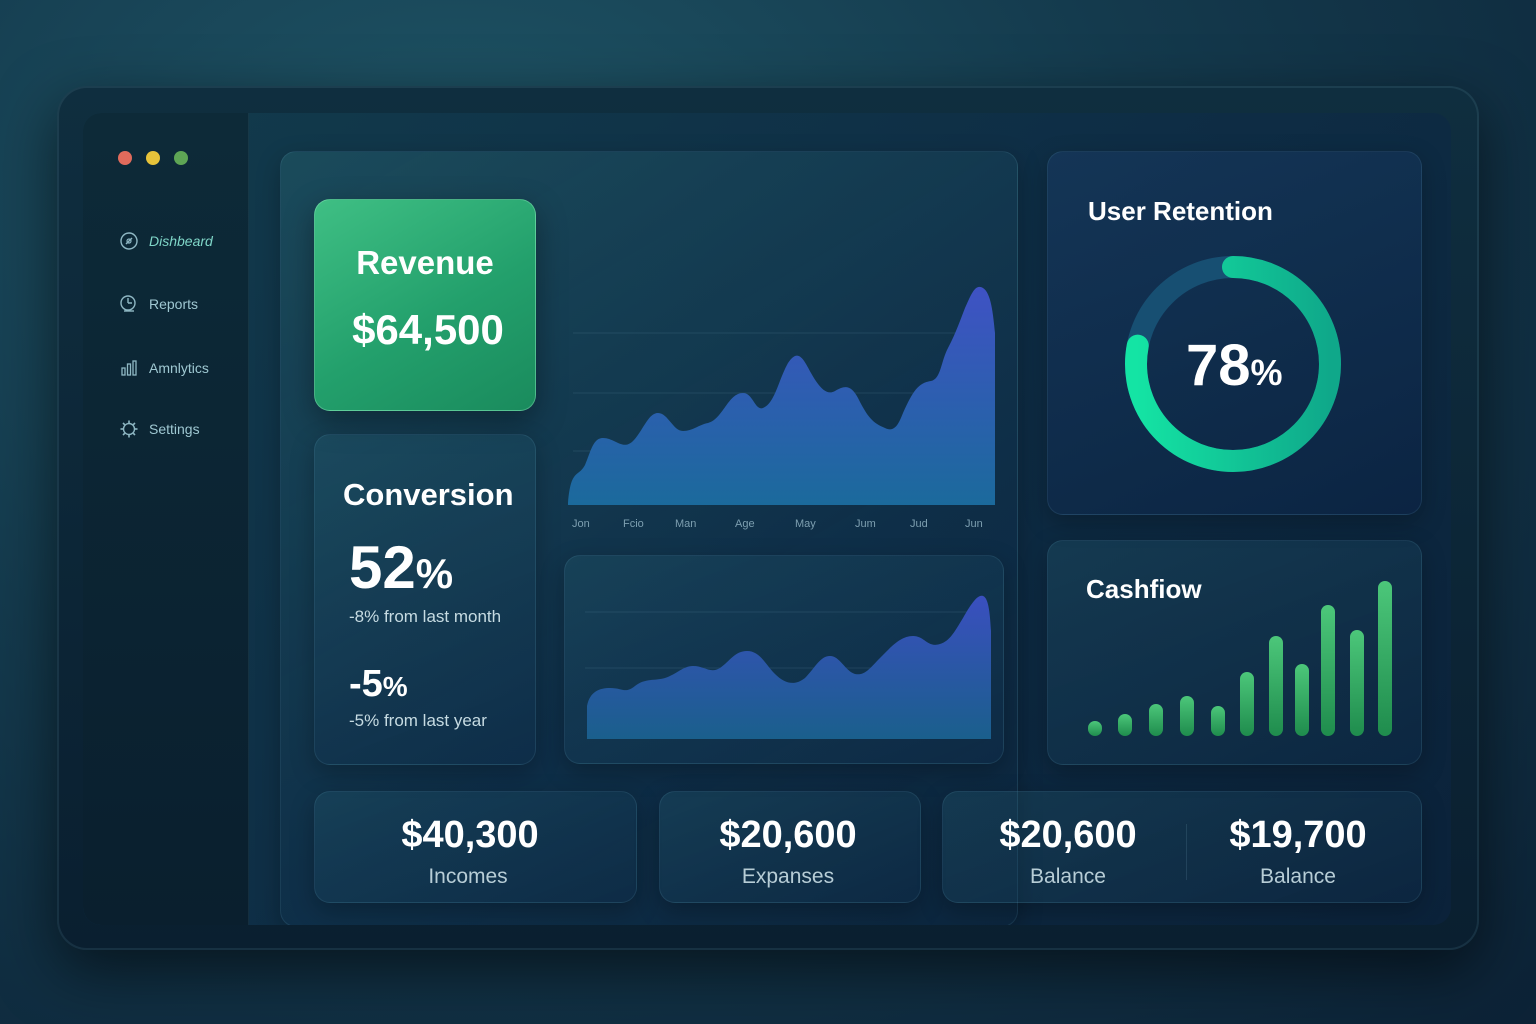  Describe the element at coordinates (468, 876) in the screenshot. I see `summary-label: Incomes` at that location.